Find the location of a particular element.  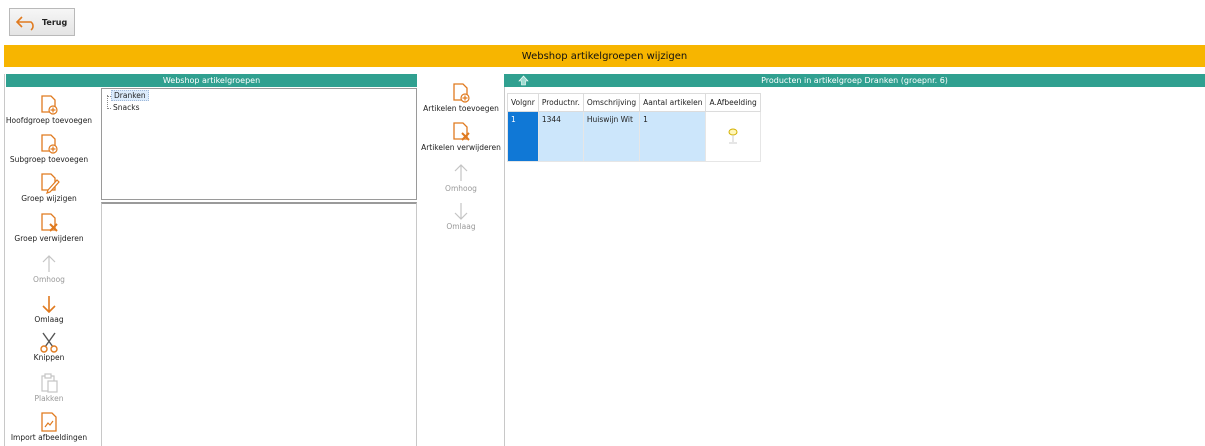

add-main-group-button: Hoofdgroep toevoegen is located at coordinates (49, 109).